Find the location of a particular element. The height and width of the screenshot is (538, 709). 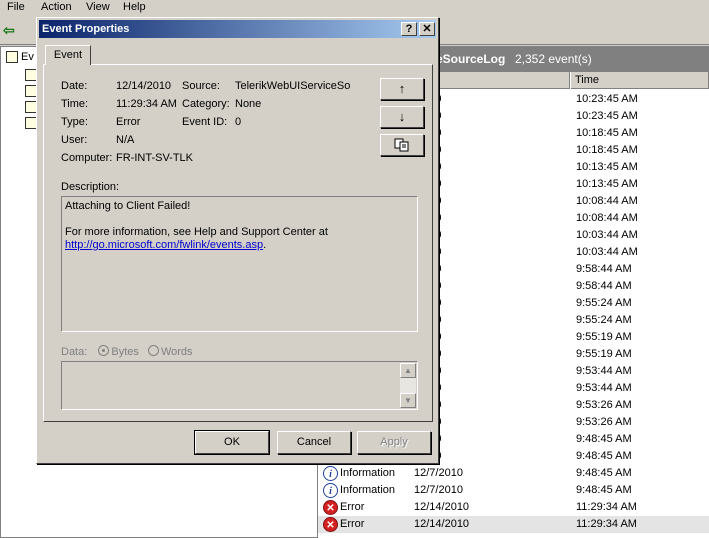

description-label: Description: is located at coordinates (90, 187).